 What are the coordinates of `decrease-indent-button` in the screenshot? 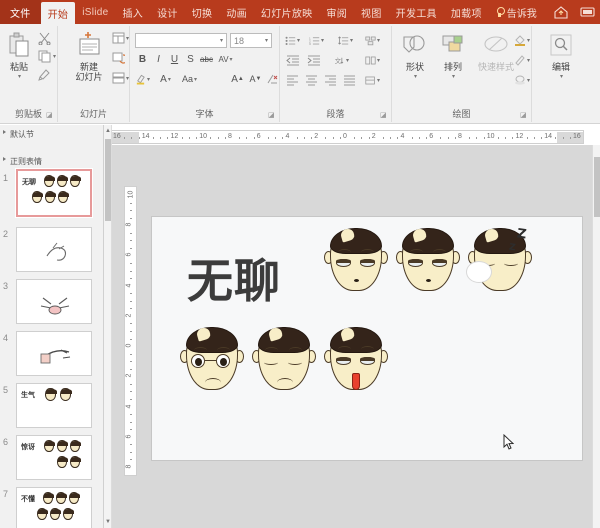 It's located at (292, 60).